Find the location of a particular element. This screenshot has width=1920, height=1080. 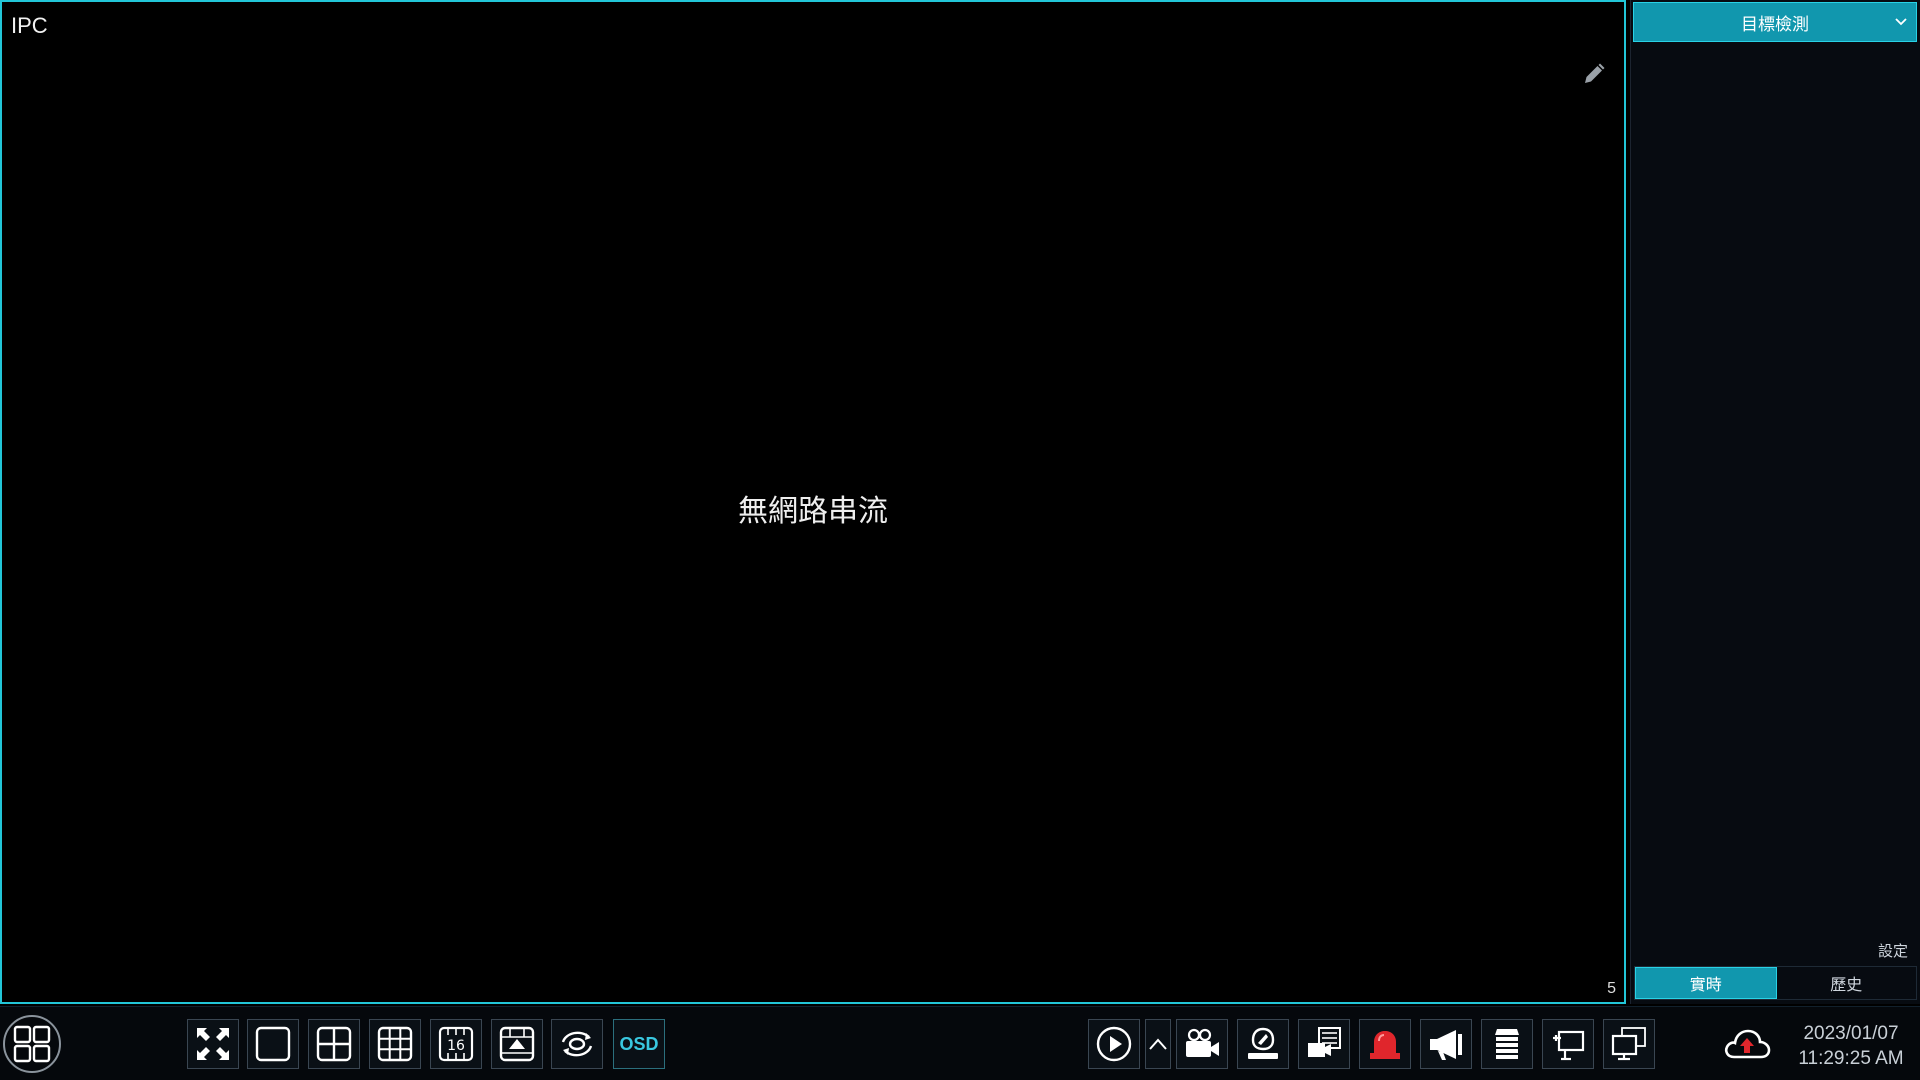

broadcast-button is located at coordinates (1446, 1044).